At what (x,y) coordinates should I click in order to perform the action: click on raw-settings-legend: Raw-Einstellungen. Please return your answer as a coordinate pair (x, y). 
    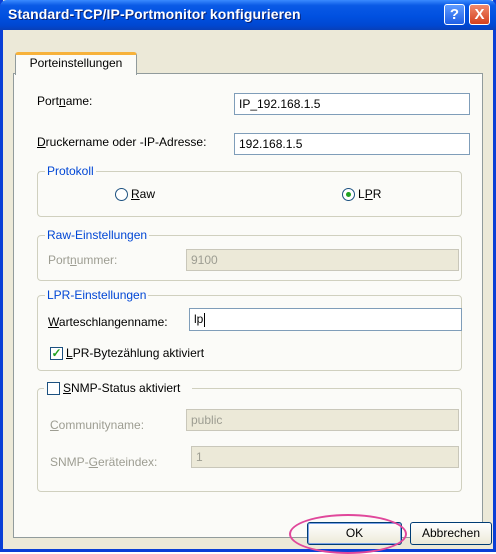
    Looking at the image, I should click on (97, 235).